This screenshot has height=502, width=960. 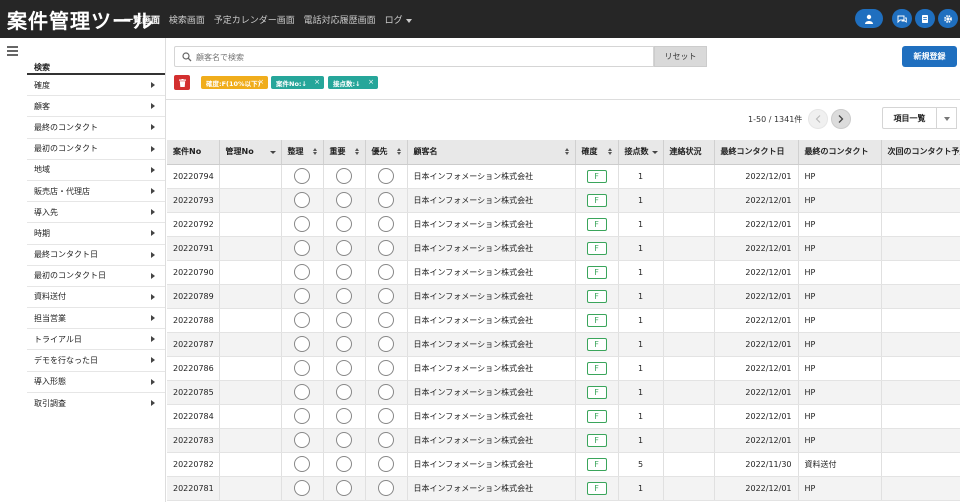 What do you see at coordinates (193, 224) in the screenshot?
I see `case-no-cell: 20220792` at bounding box center [193, 224].